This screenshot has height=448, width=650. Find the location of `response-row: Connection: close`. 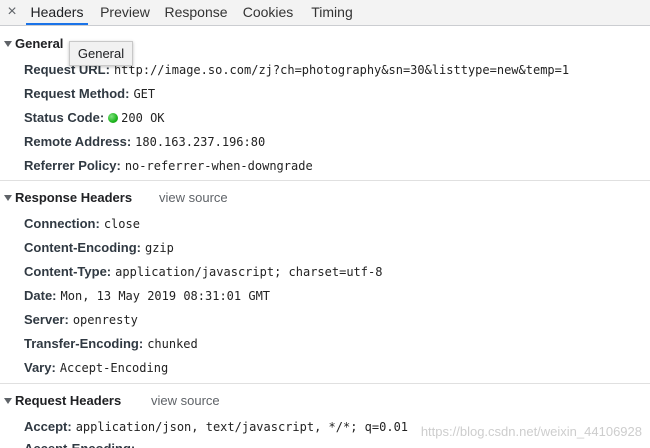

response-row: Connection: close is located at coordinates (82, 224).